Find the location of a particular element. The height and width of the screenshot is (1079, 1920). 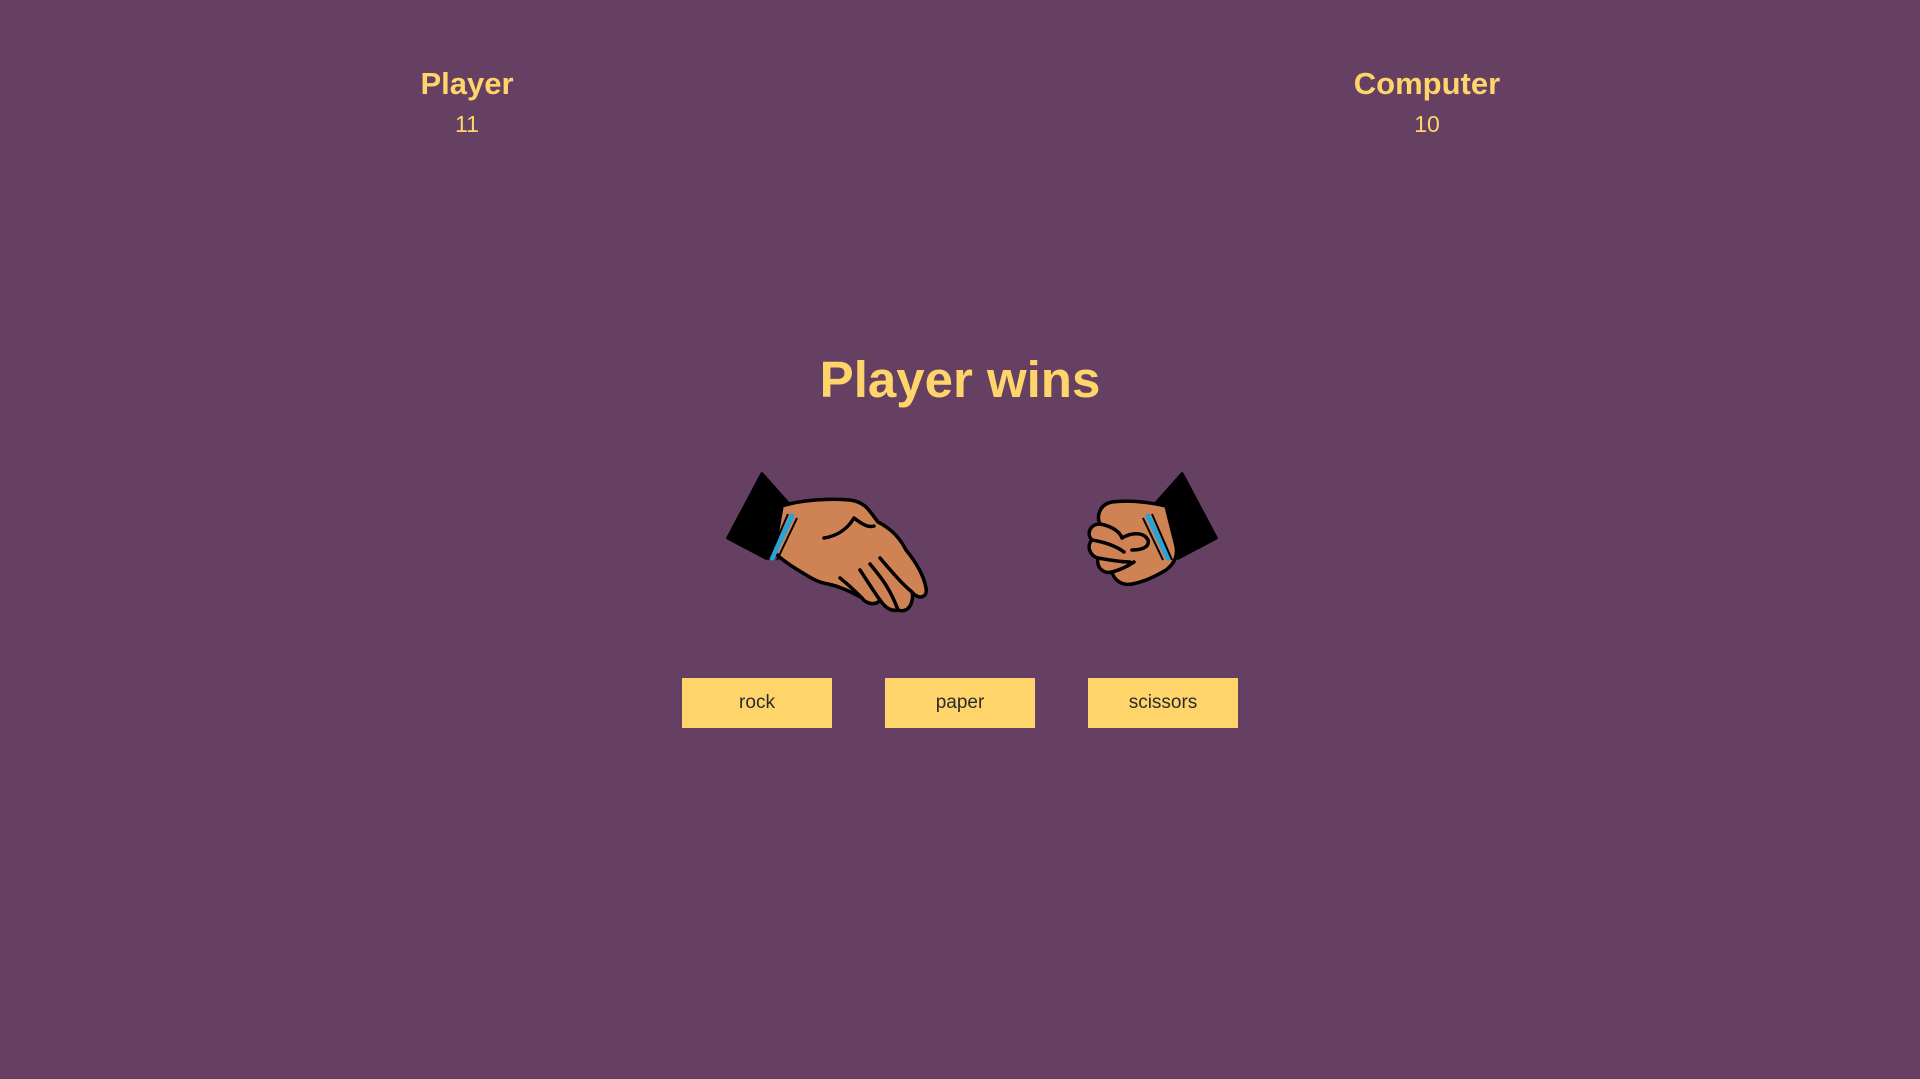

paper-hand-icon is located at coordinates (827, 542).